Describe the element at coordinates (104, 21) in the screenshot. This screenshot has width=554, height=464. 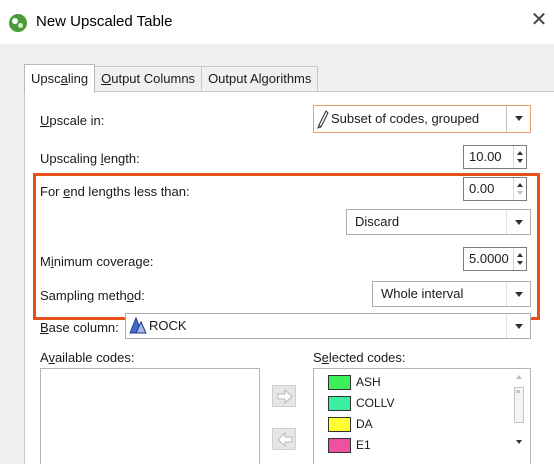
I see `window-title: New Upscaled Table` at that location.